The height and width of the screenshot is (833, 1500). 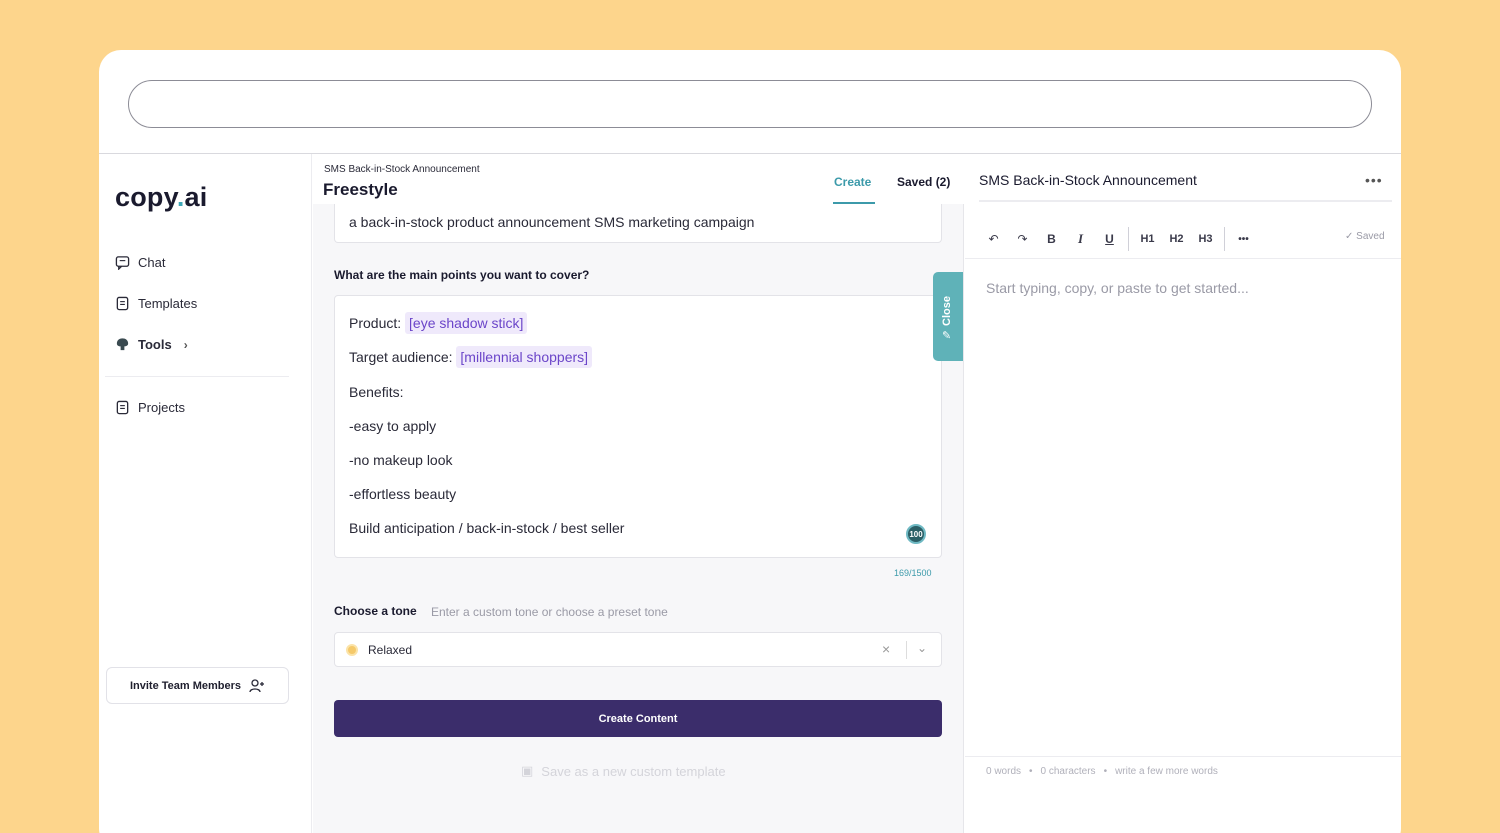 I want to click on create-content-button: Create Content, so click(x=638, y=718).